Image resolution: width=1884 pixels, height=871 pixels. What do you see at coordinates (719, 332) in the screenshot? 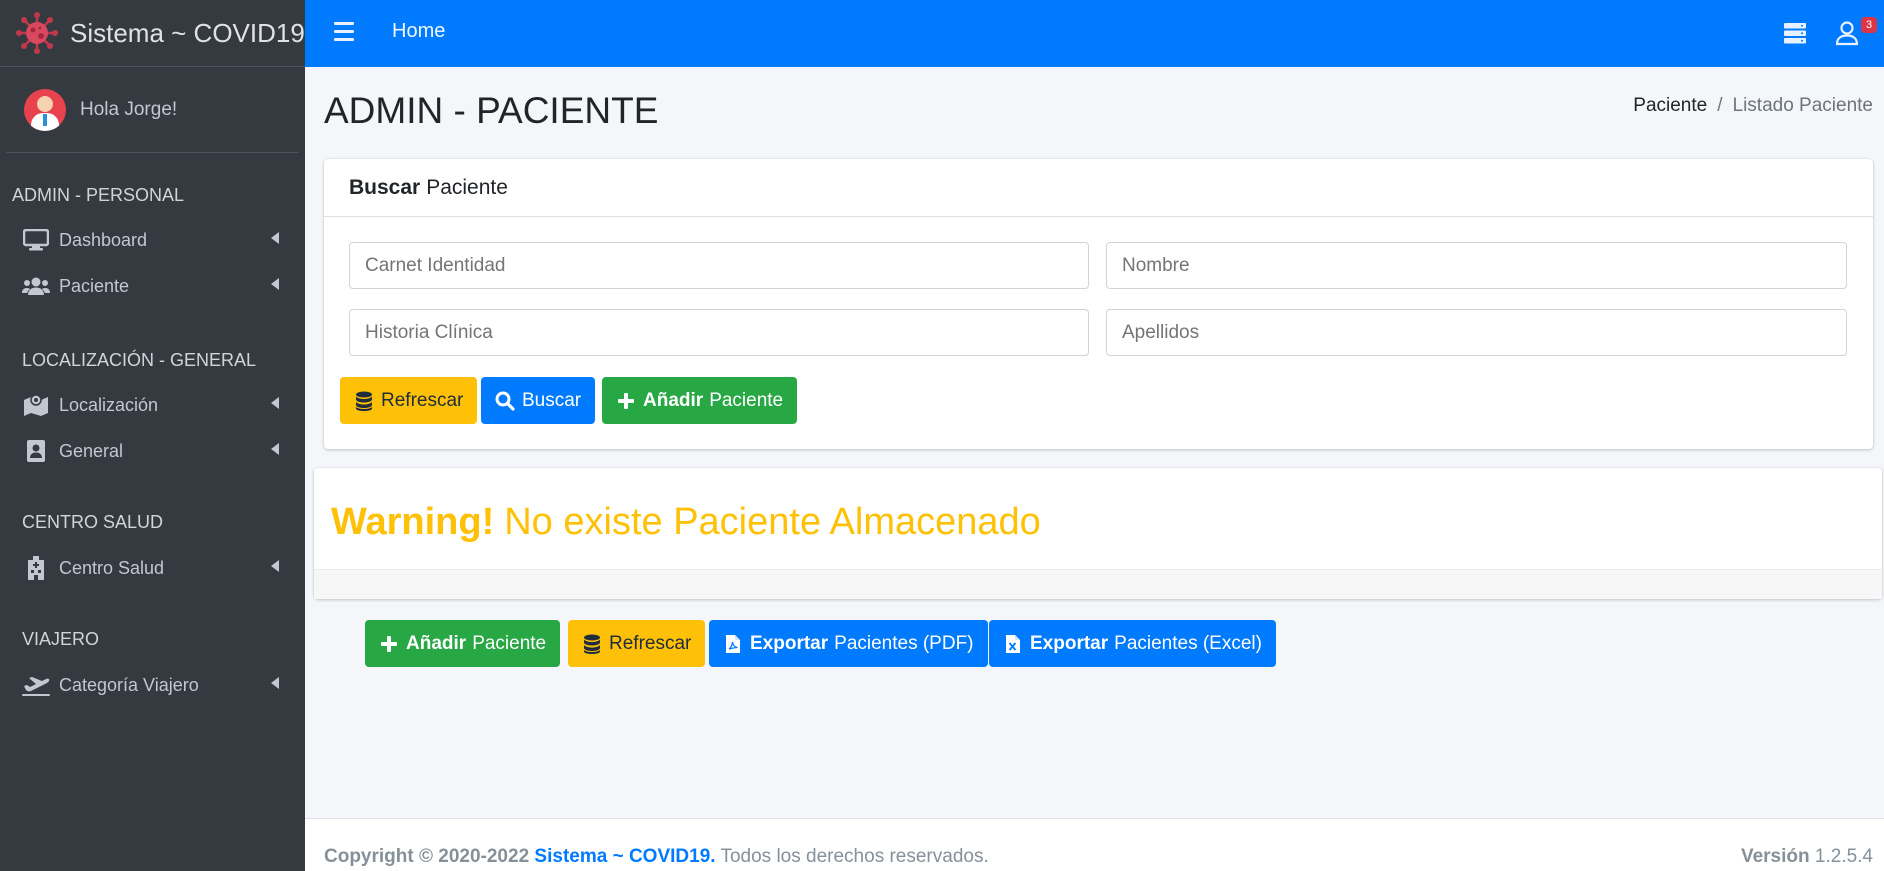
I see `historia-clinica-input` at bounding box center [719, 332].